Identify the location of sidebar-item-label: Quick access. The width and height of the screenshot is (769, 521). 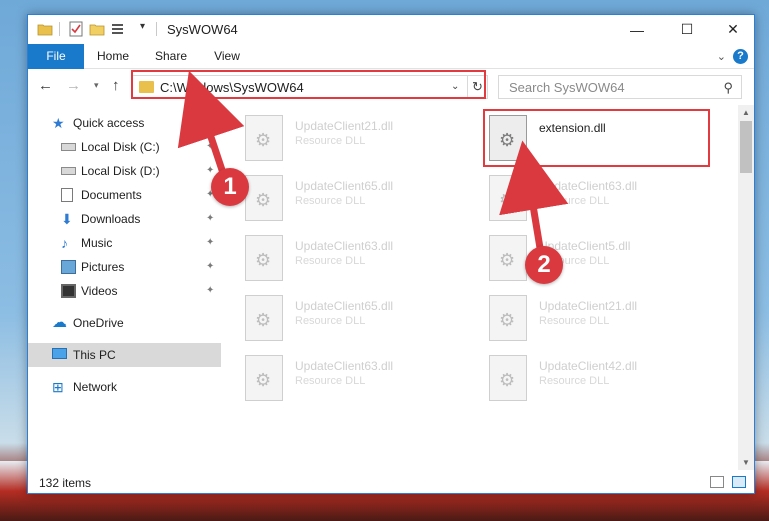
(109, 123).